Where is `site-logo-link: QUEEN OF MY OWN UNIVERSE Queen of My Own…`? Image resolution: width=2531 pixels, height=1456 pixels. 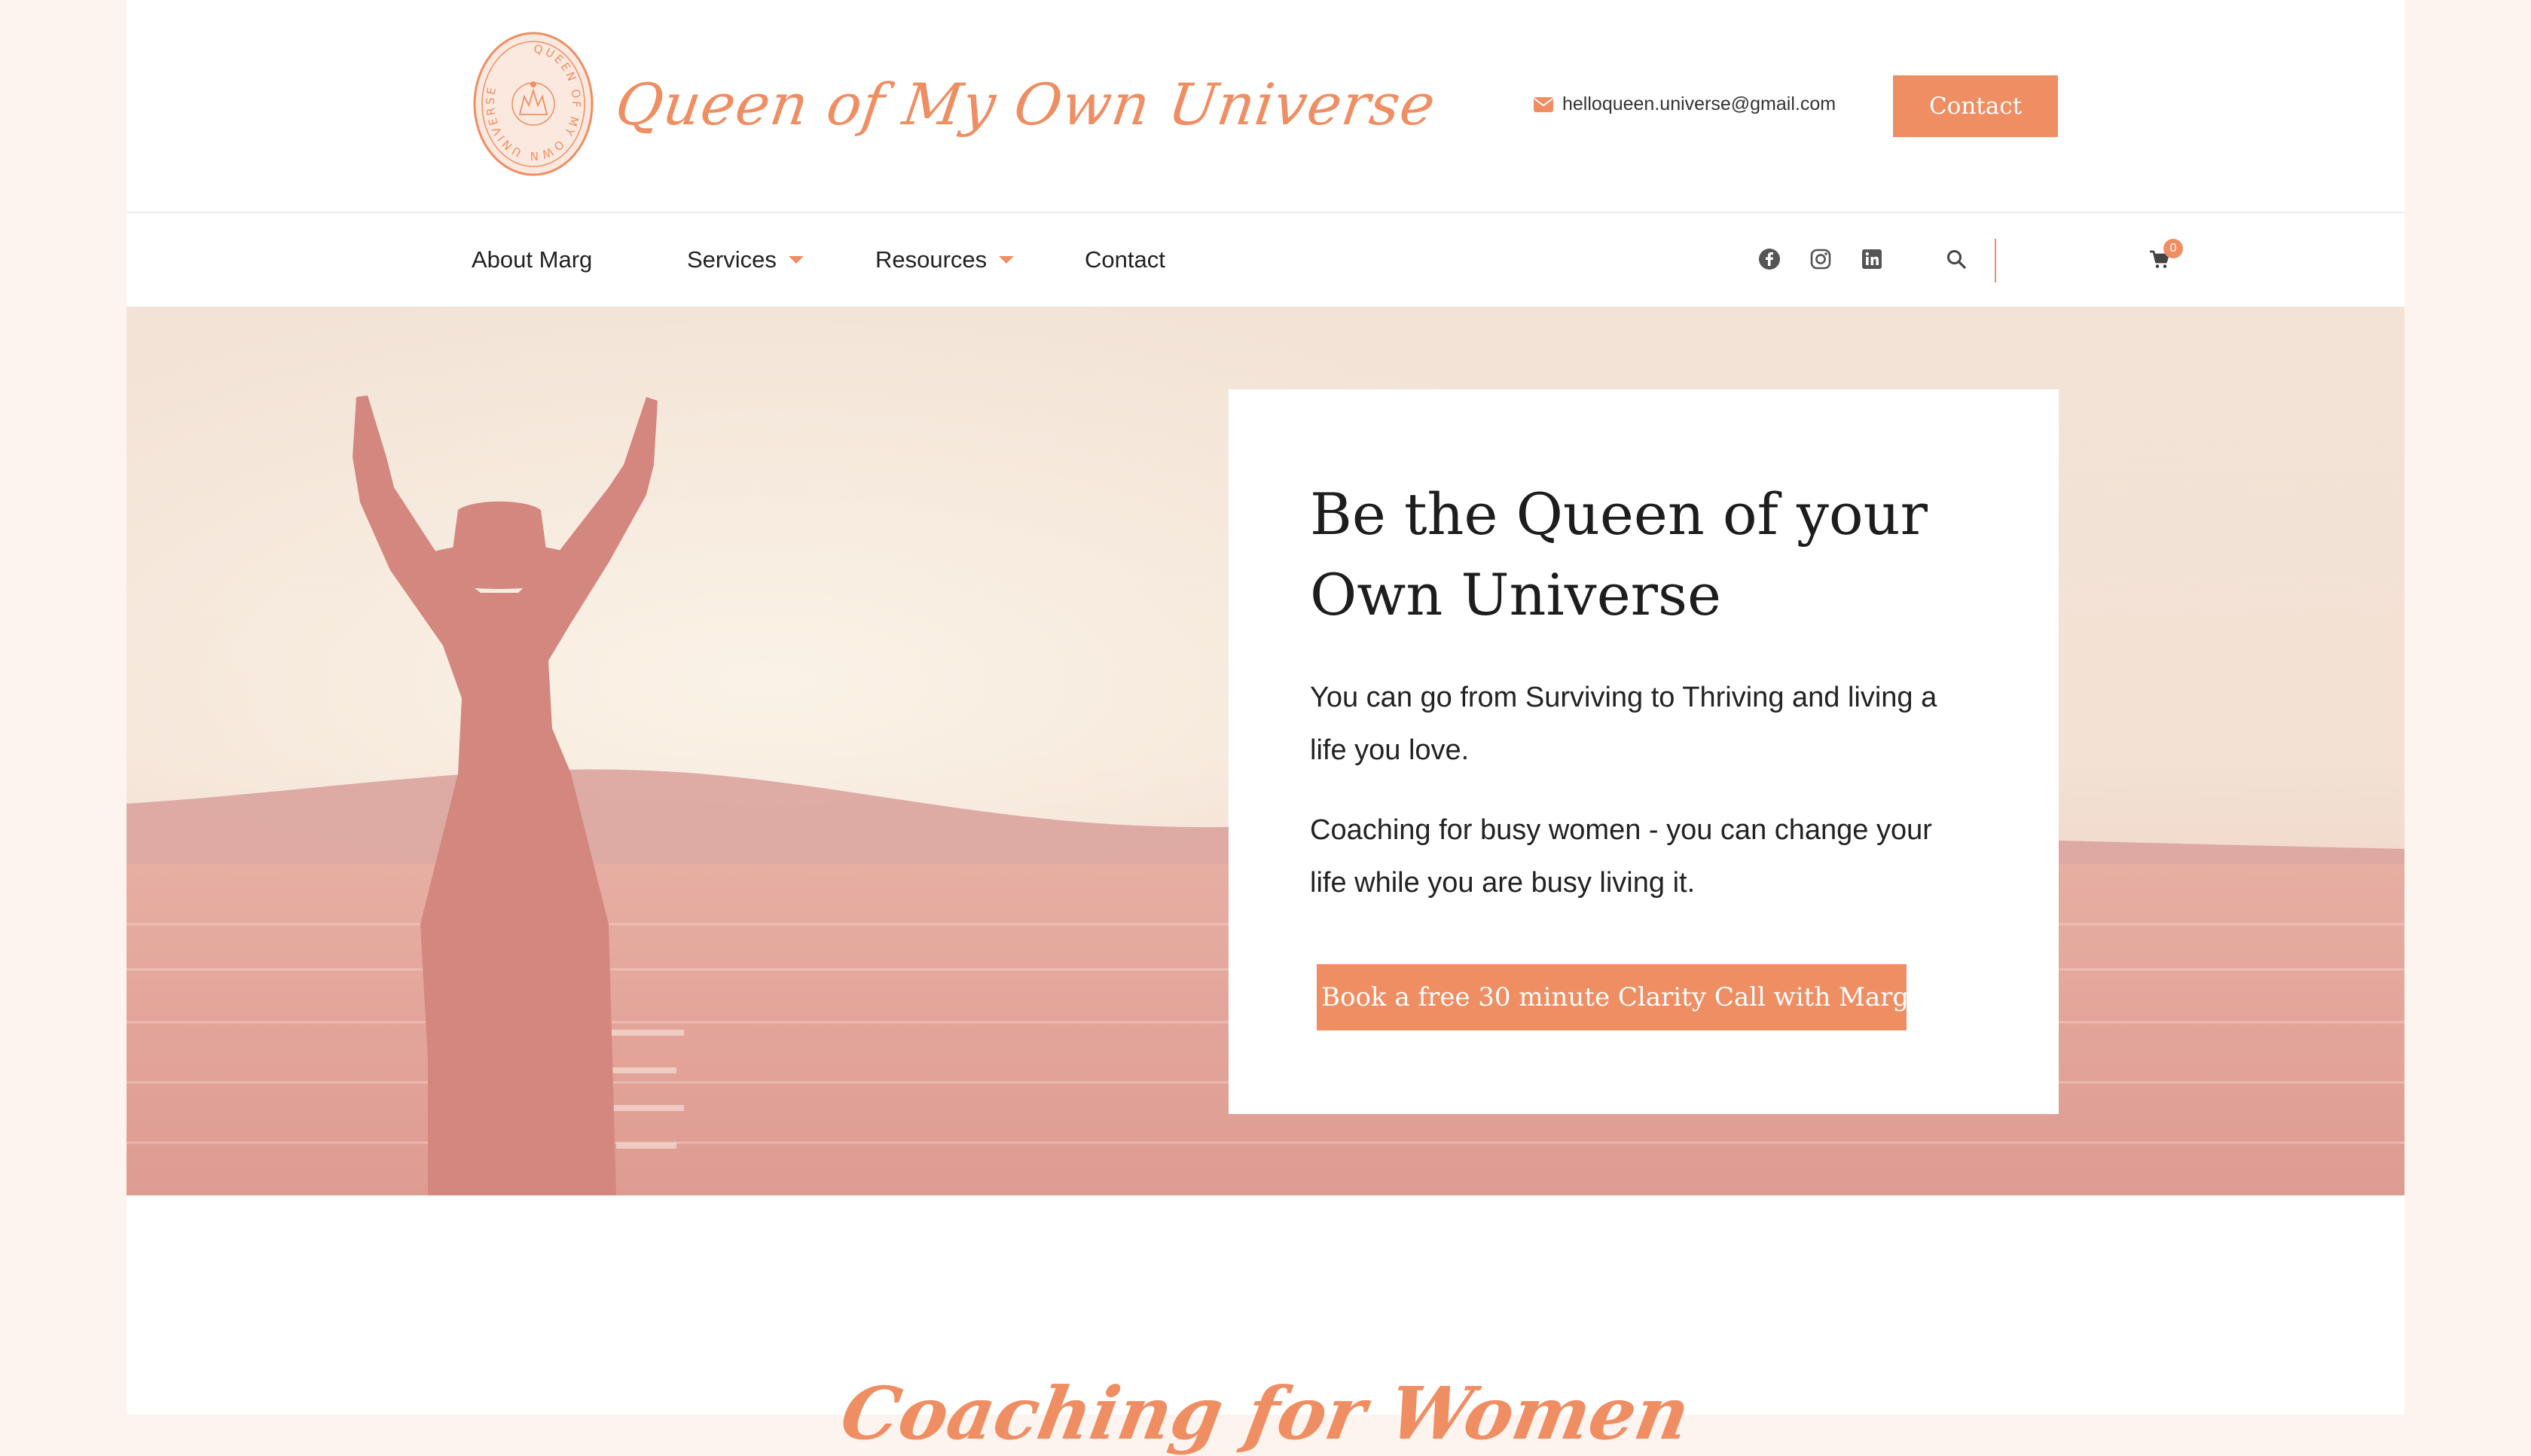 site-logo-link: QUEEN OF MY OWN UNIVERSE Queen of My Own… is located at coordinates (956, 104).